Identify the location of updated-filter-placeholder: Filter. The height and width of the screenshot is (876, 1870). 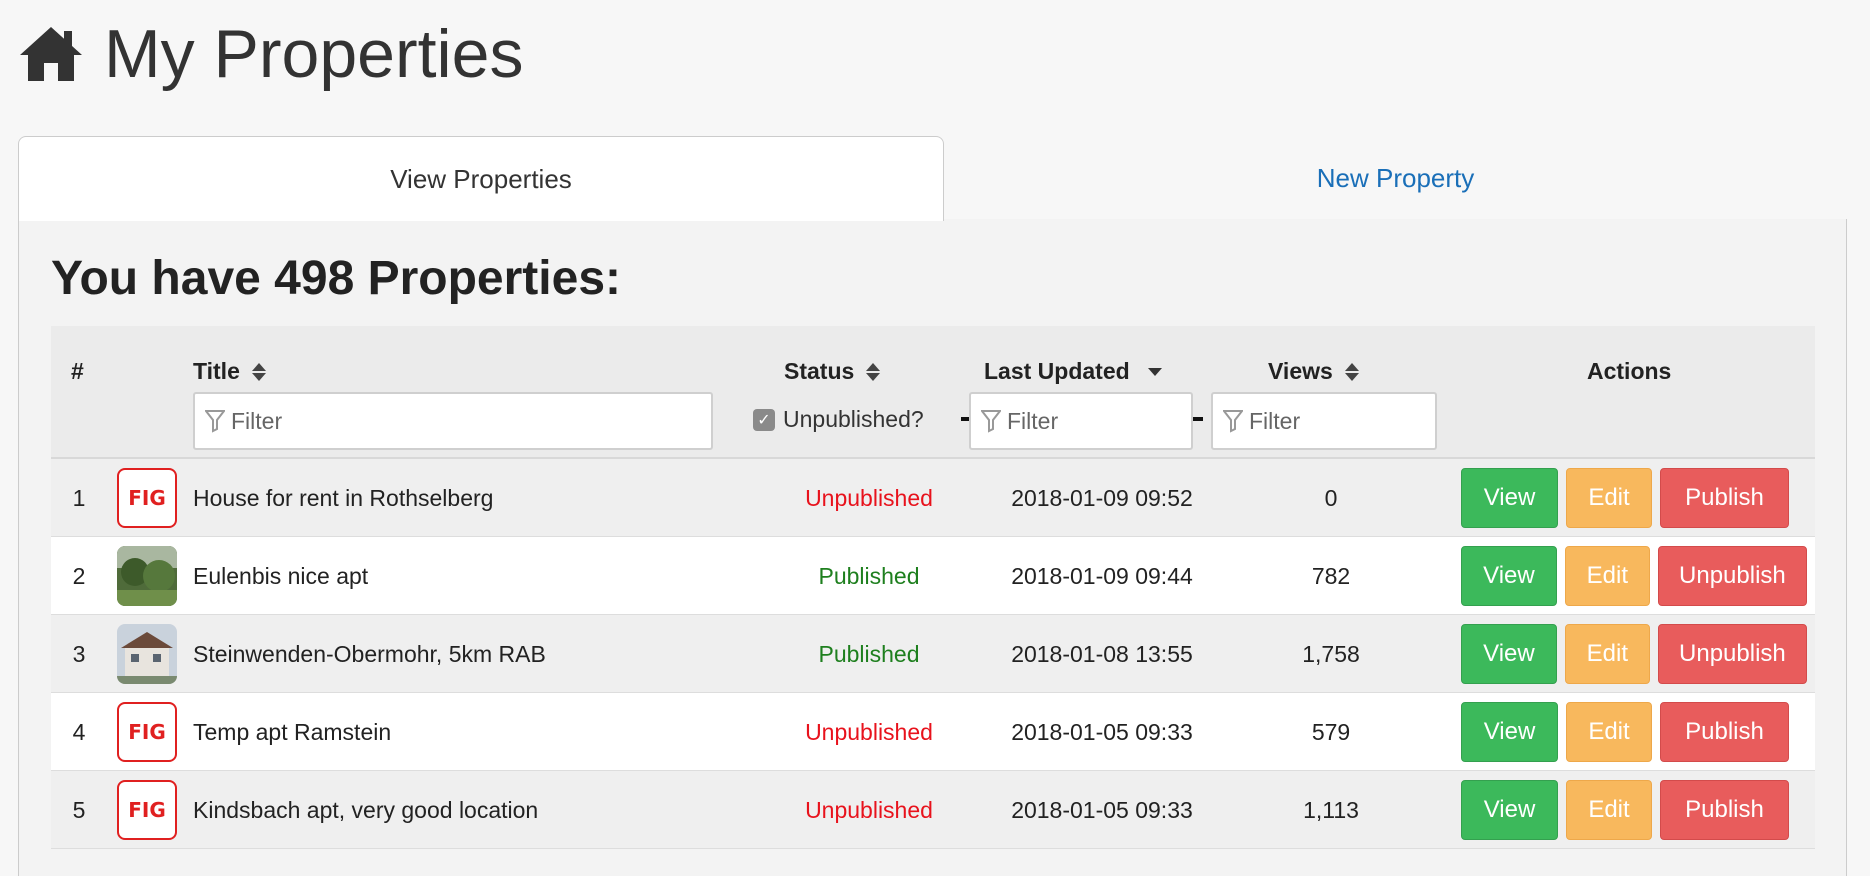
(1033, 420).